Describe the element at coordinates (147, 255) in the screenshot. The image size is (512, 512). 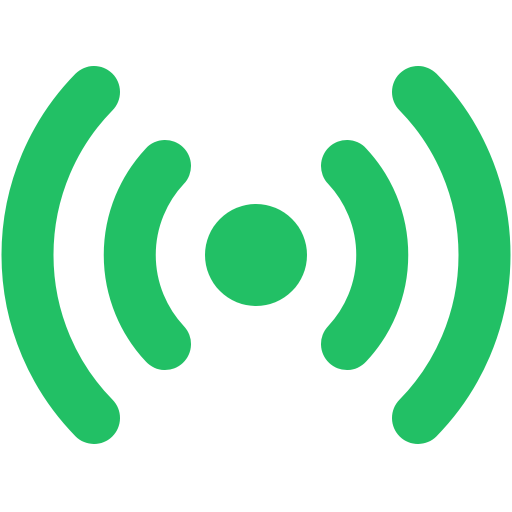
I see `inner-left-wave` at that location.